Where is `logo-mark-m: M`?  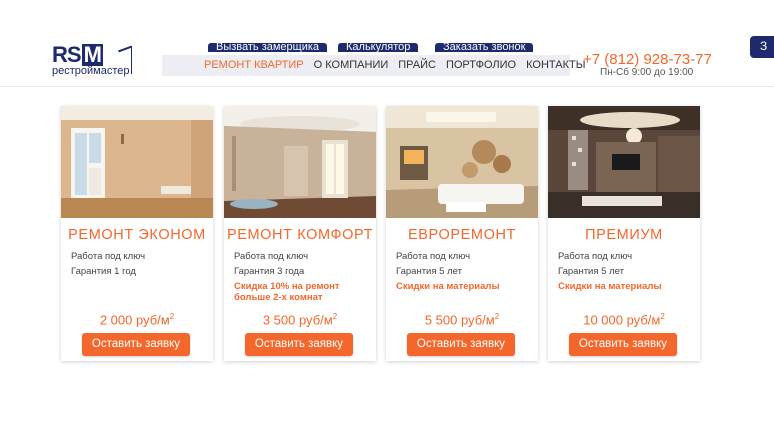
logo-mark-m: M is located at coordinates (92, 54).